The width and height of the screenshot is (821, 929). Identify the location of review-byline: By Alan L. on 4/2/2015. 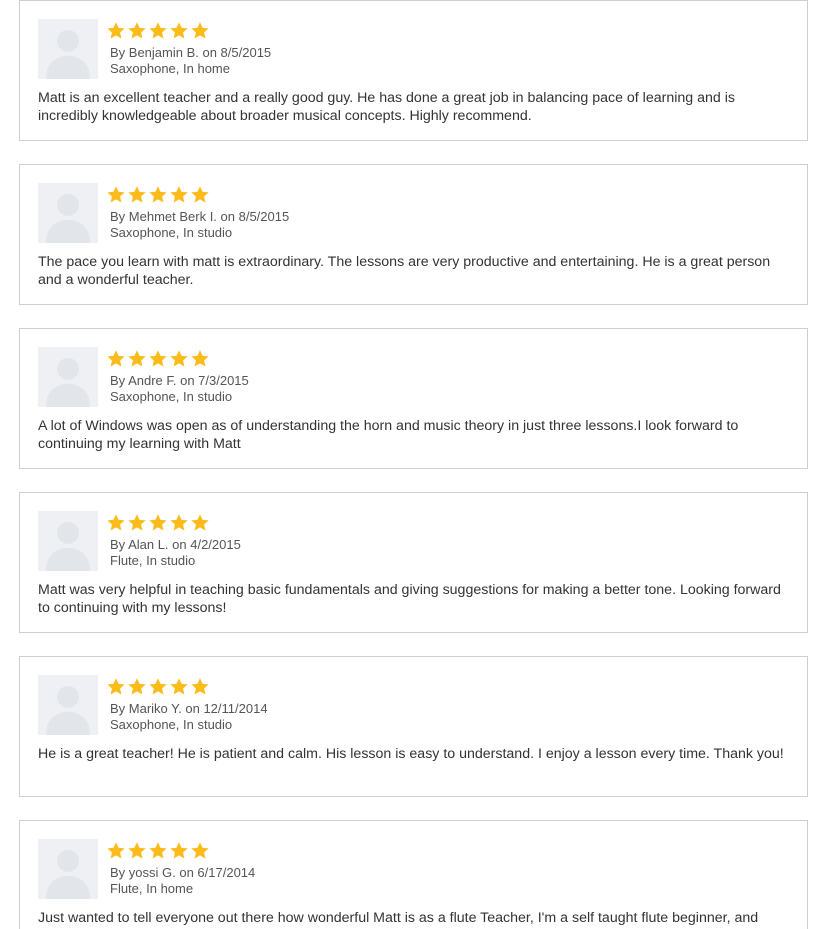
(175, 544).